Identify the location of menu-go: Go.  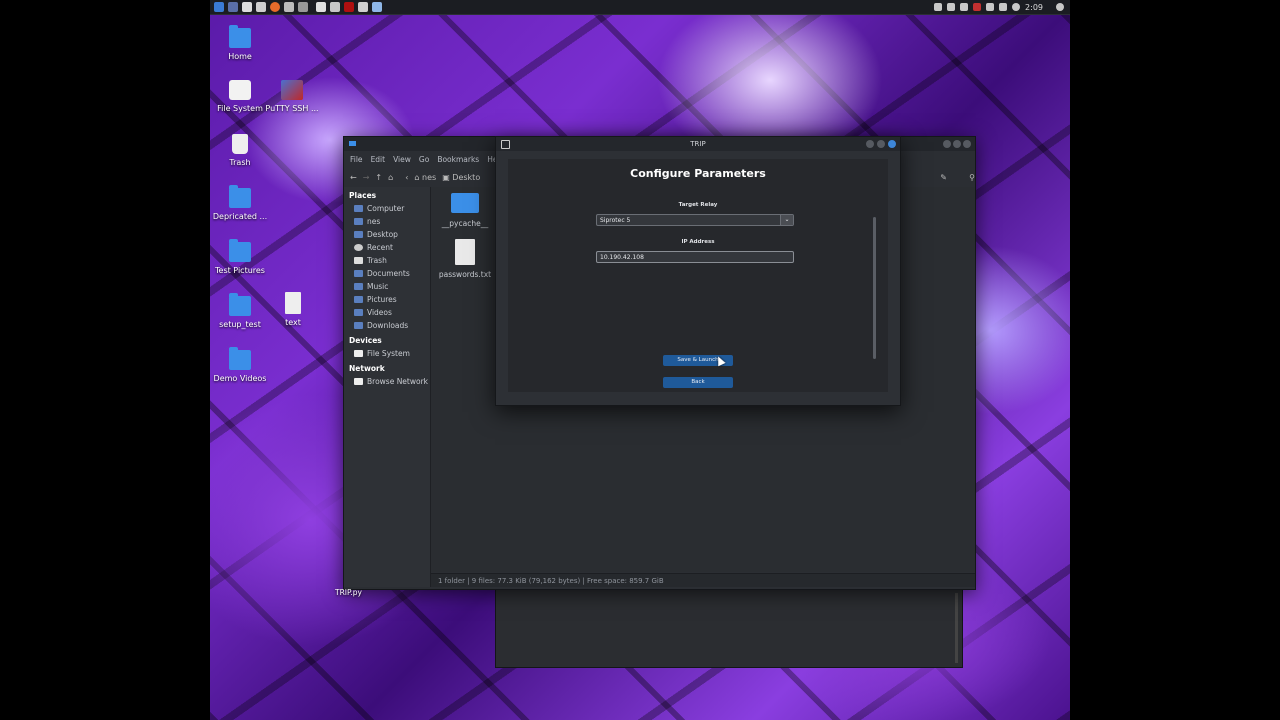
(424, 159).